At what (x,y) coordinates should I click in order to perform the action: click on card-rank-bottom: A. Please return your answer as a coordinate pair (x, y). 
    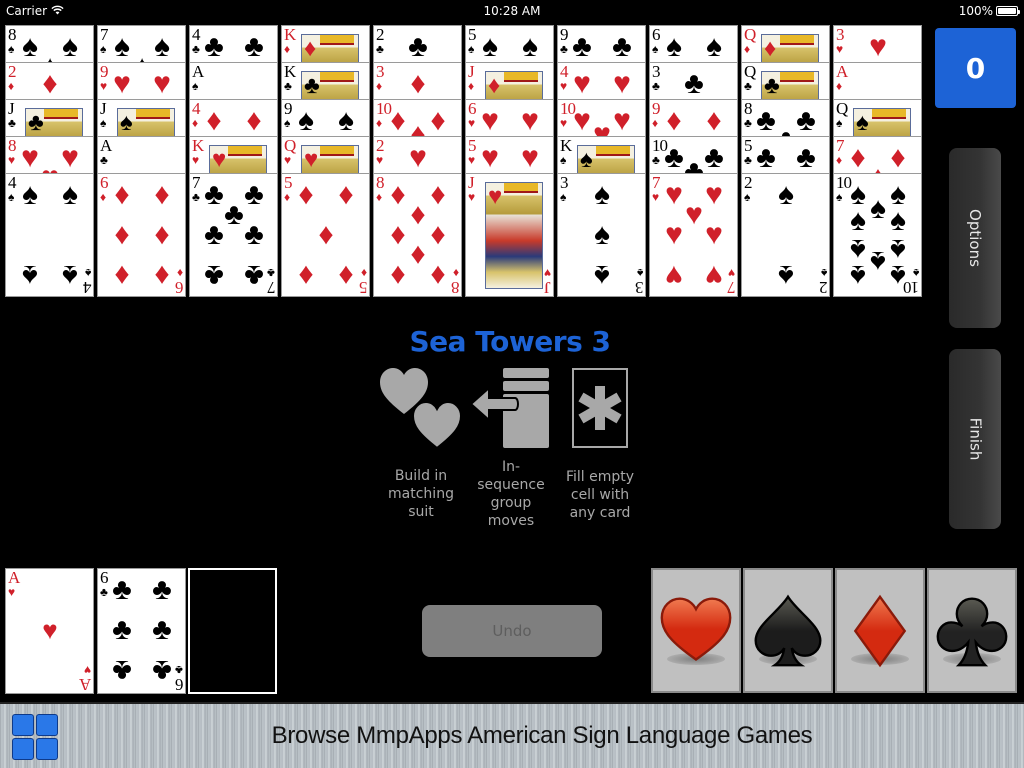
    Looking at the image, I should click on (85, 684).